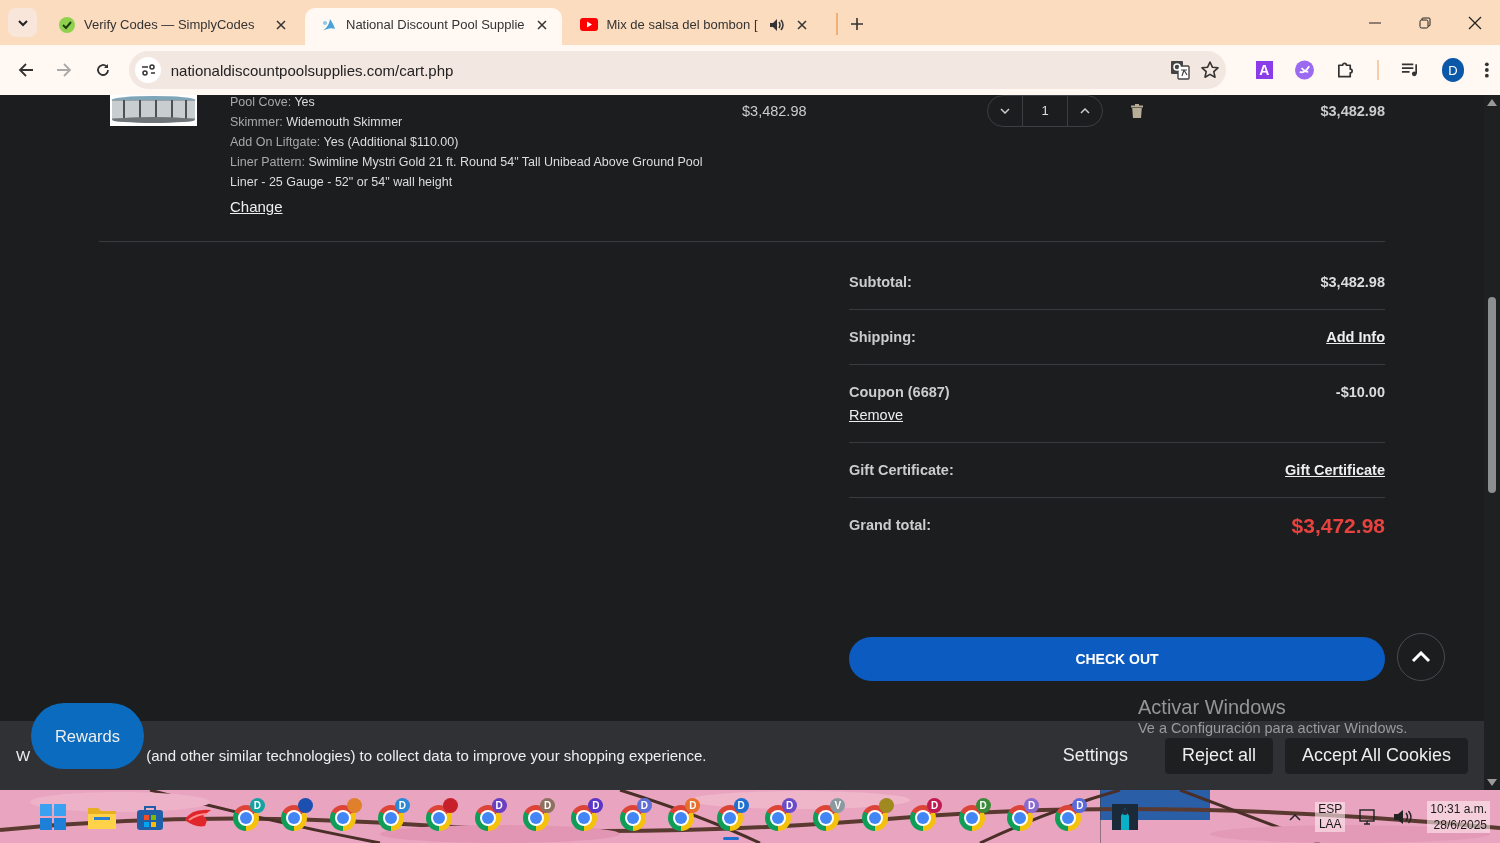 This screenshot has width=1500, height=843. What do you see at coordinates (588, 24) in the screenshot?
I see `video-play-icon` at bounding box center [588, 24].